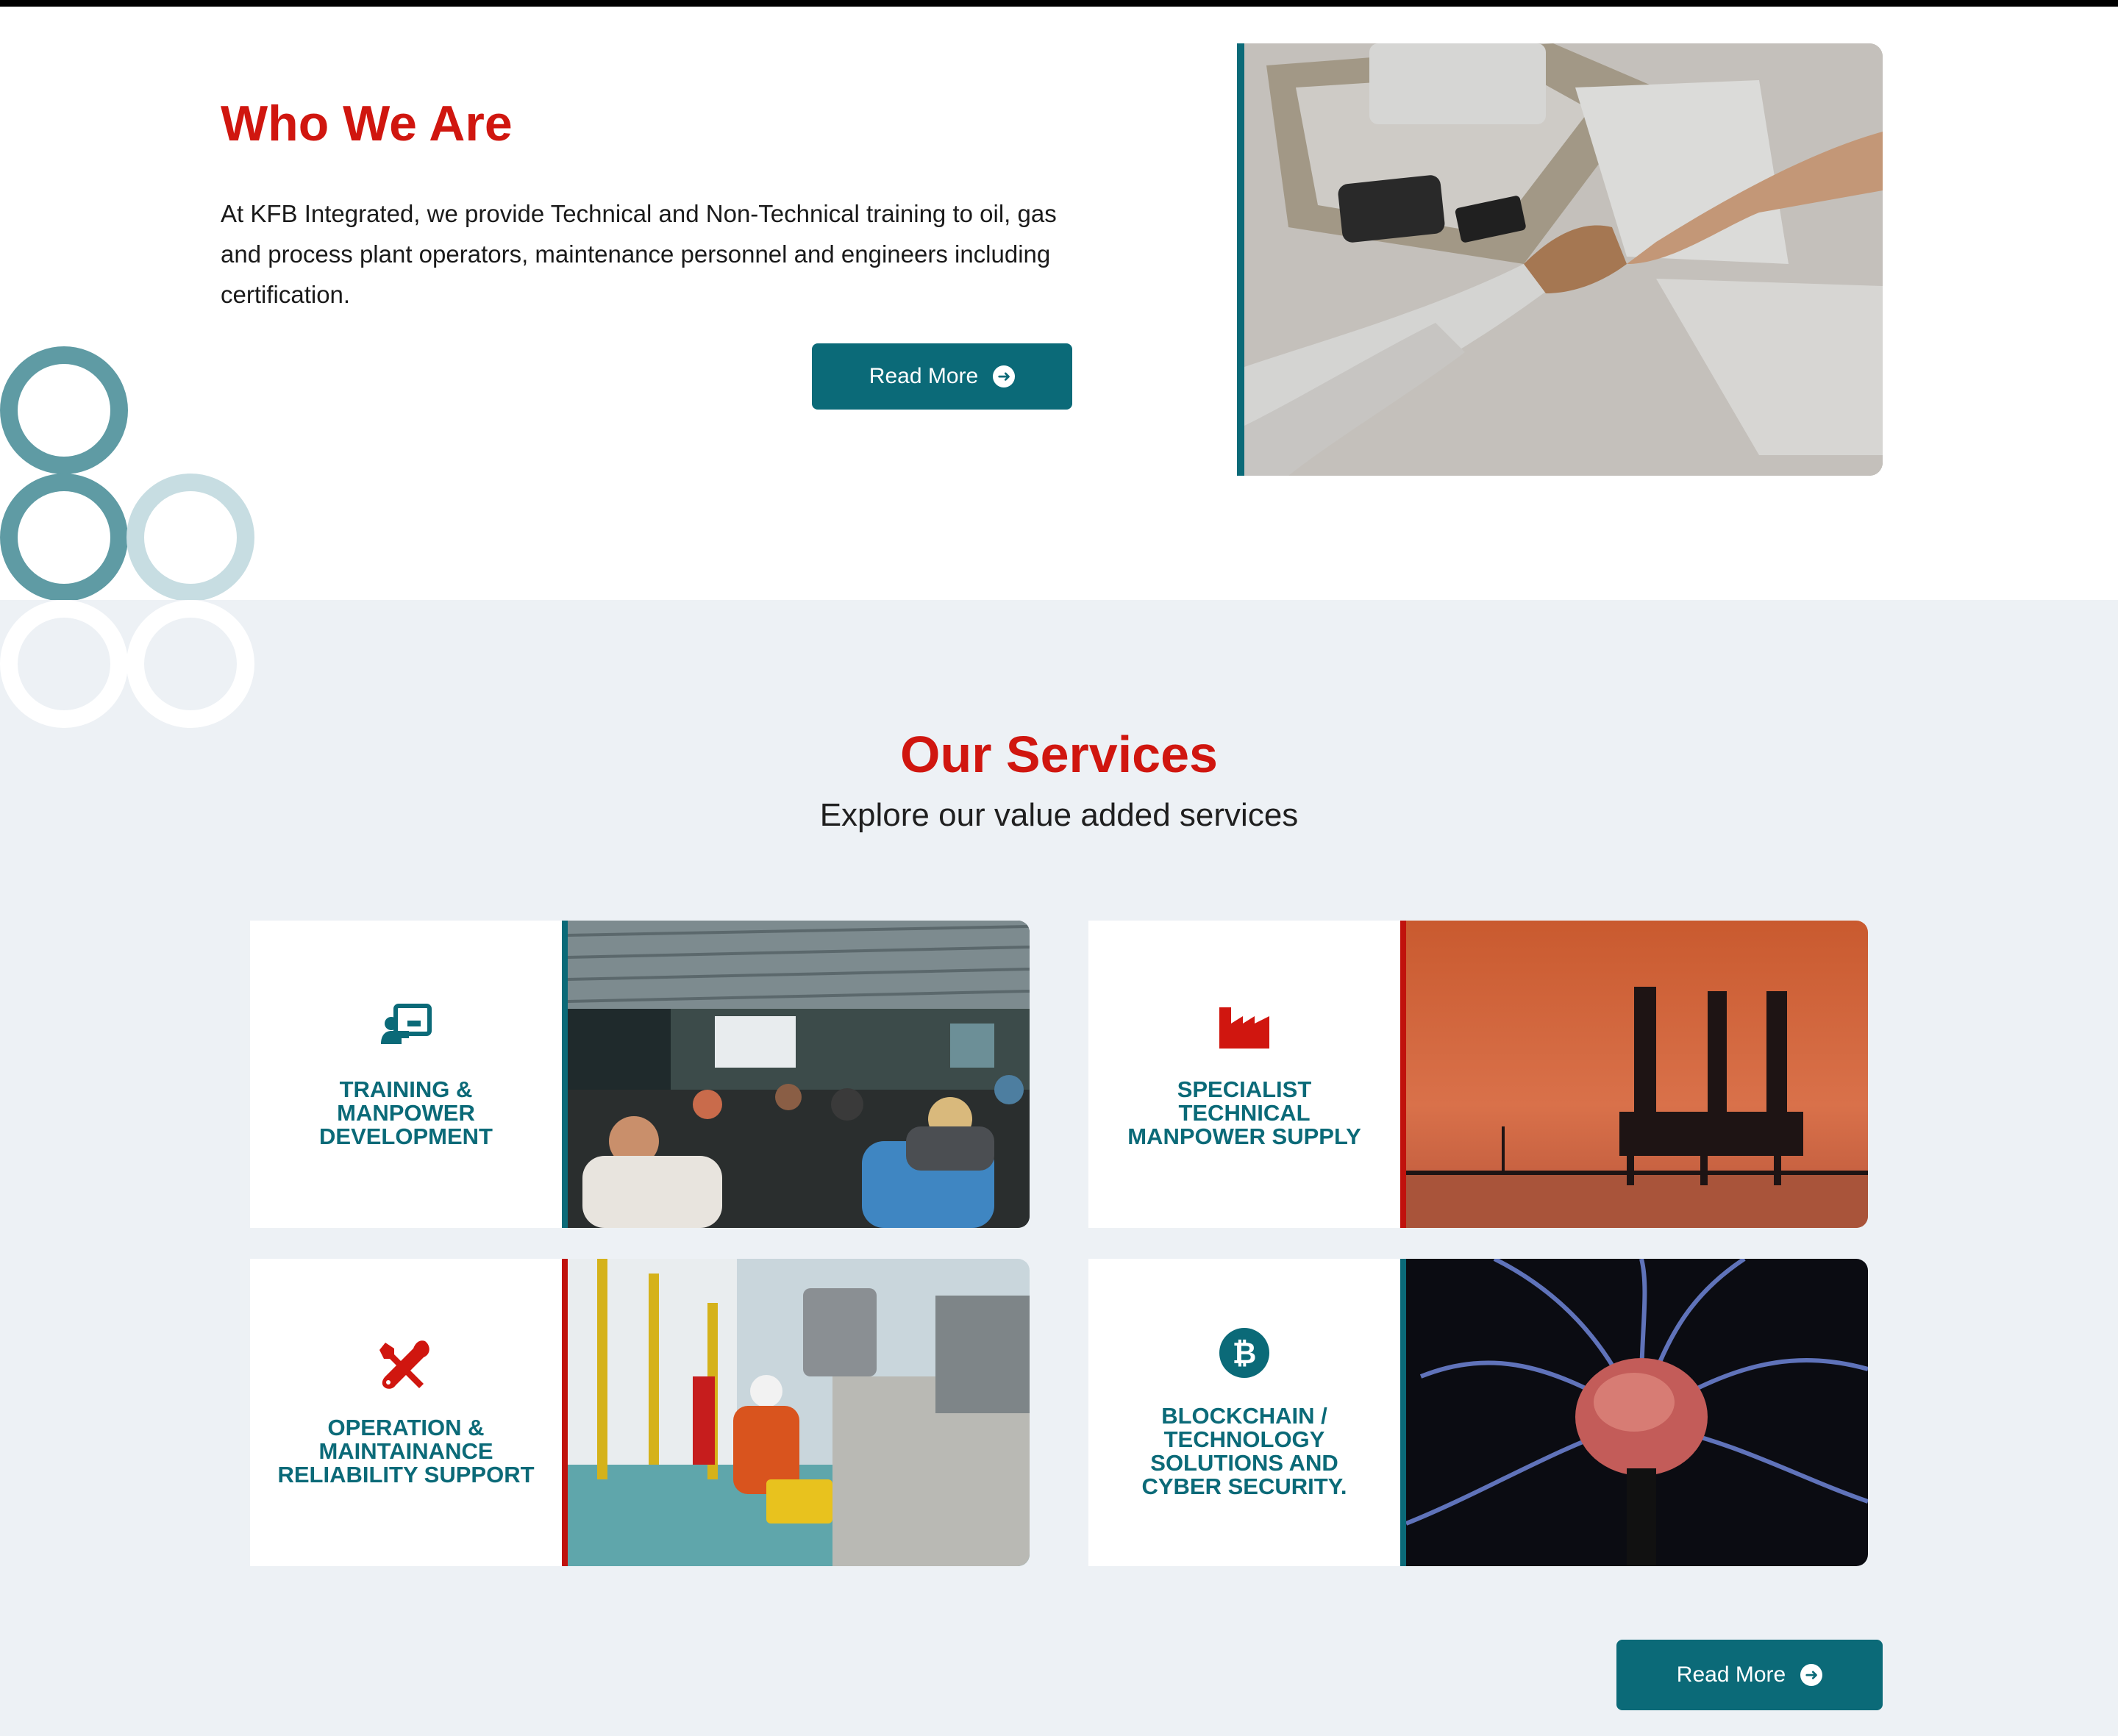 The image size is (2118, 1736). I want to click on oil-rig-sunset-photo, so click(1634, 1074).